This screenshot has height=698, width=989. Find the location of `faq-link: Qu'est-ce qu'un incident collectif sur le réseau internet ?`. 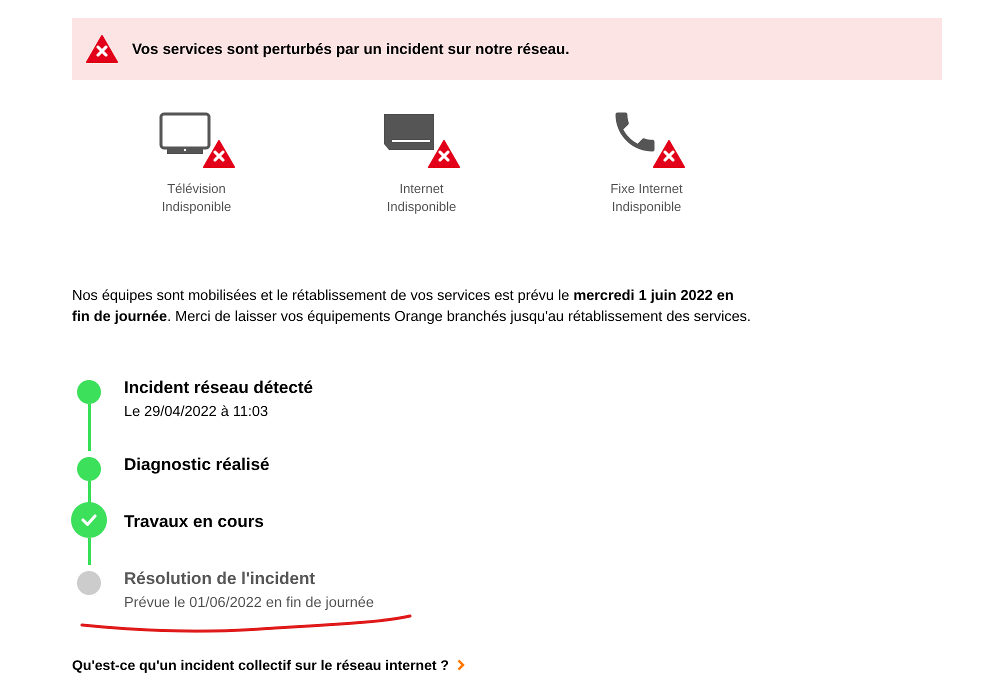

faq-link: Qu'est-ce qu'un incident collectif sur le réseau internet ? is located at coordinates (268, 665).